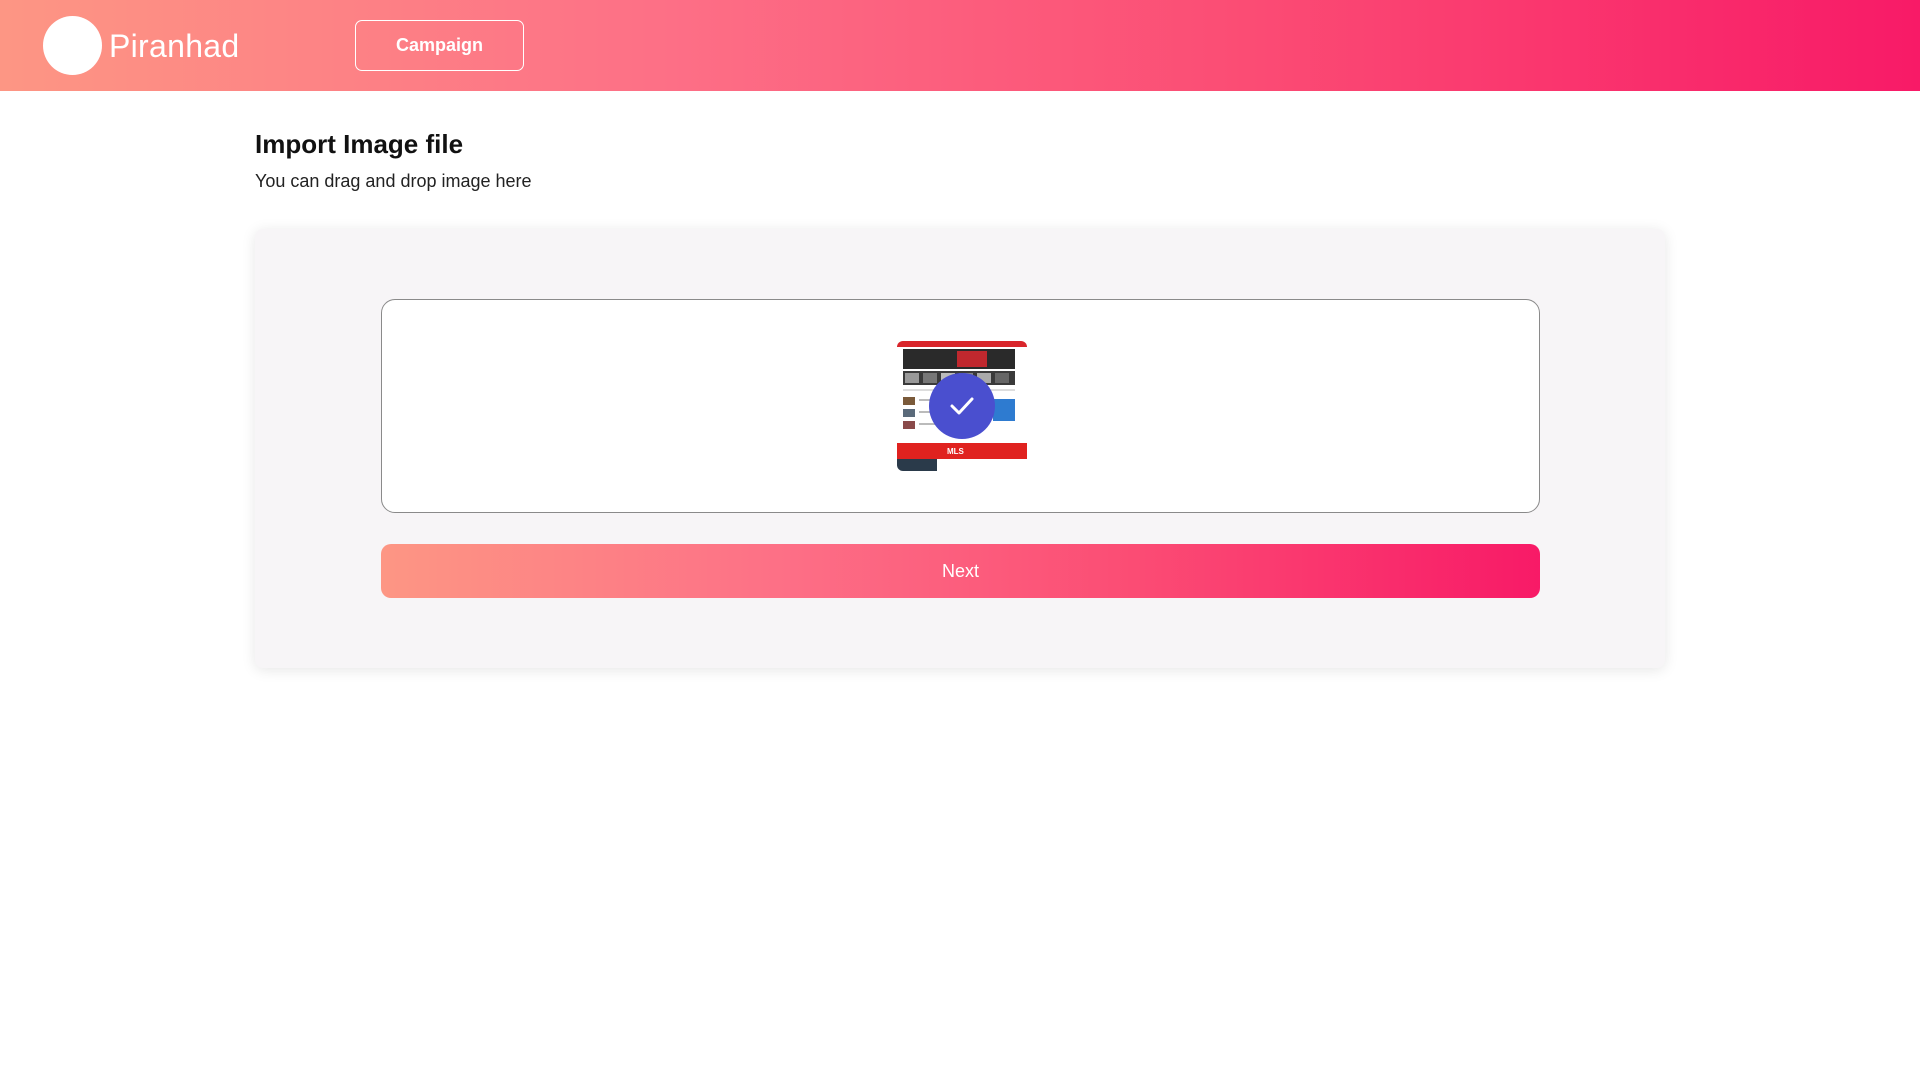  What do you see at coordinates (393, 181) in the screenshot?
I see `page-subtitle: You can drag and drop image here` at bounding box center [393, 181].